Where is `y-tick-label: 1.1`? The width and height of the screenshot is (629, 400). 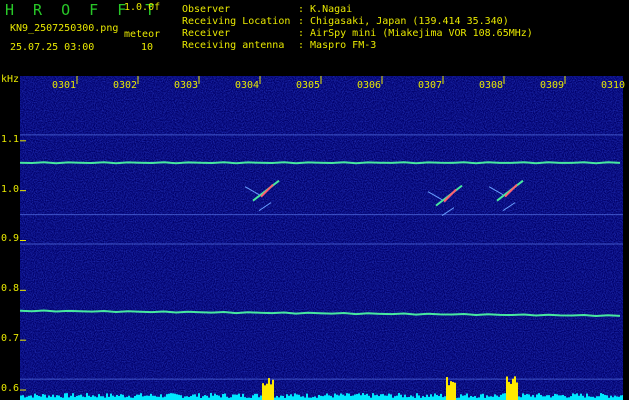
y-tick-label: 1.1 is located at coordinates (10, 139).